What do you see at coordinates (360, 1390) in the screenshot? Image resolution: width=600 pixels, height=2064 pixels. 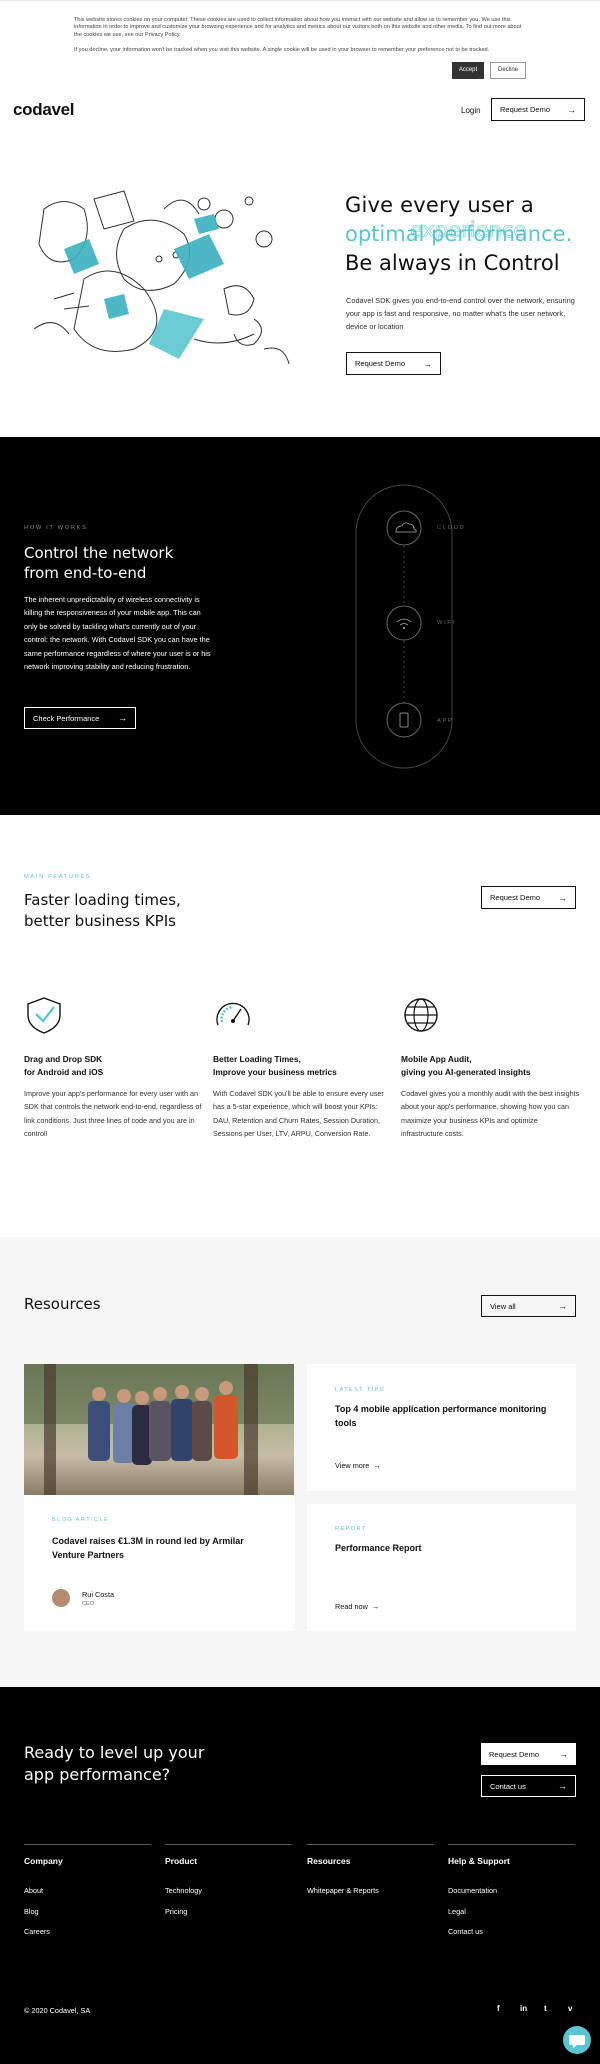 I see `card-tag: LATEST TIPS` at bounding box center [360, 1390].